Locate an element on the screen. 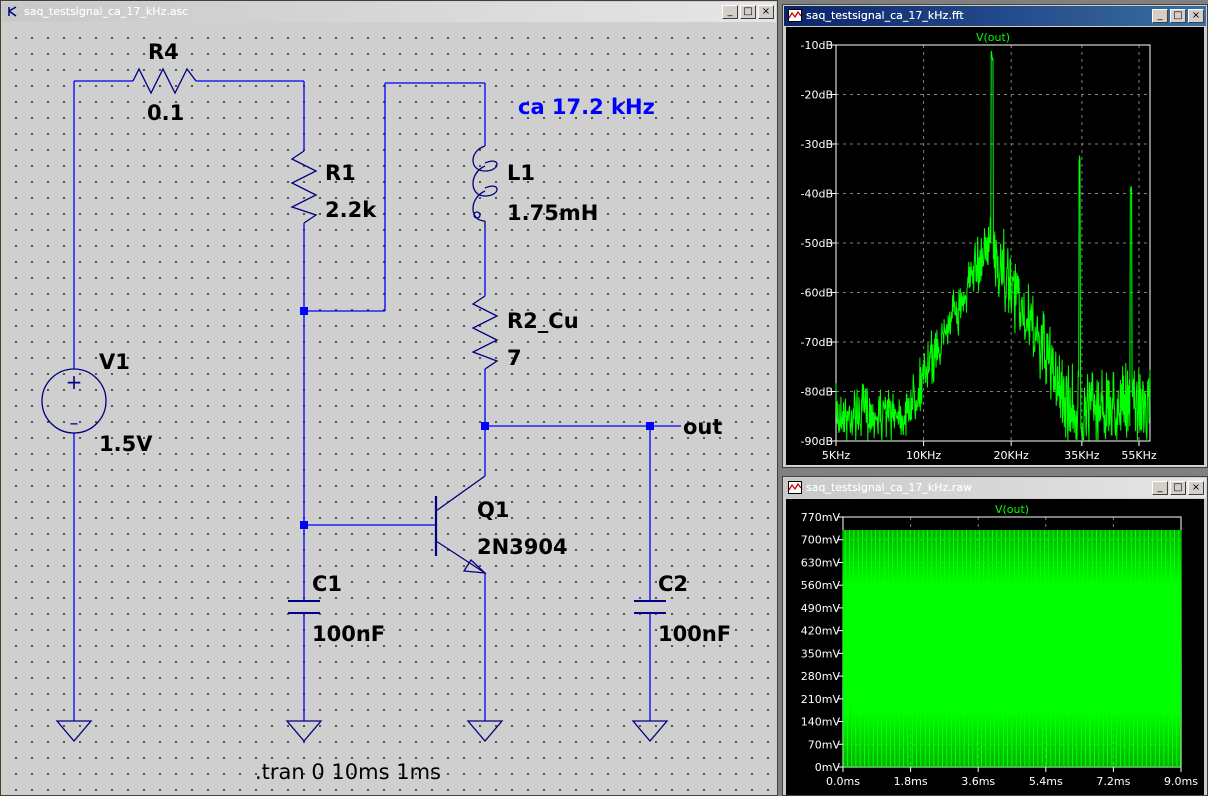 The height and width of the screenshot is (796, 1208). fft-y-tick-label: -60dB is located at coordinates (817, 293).